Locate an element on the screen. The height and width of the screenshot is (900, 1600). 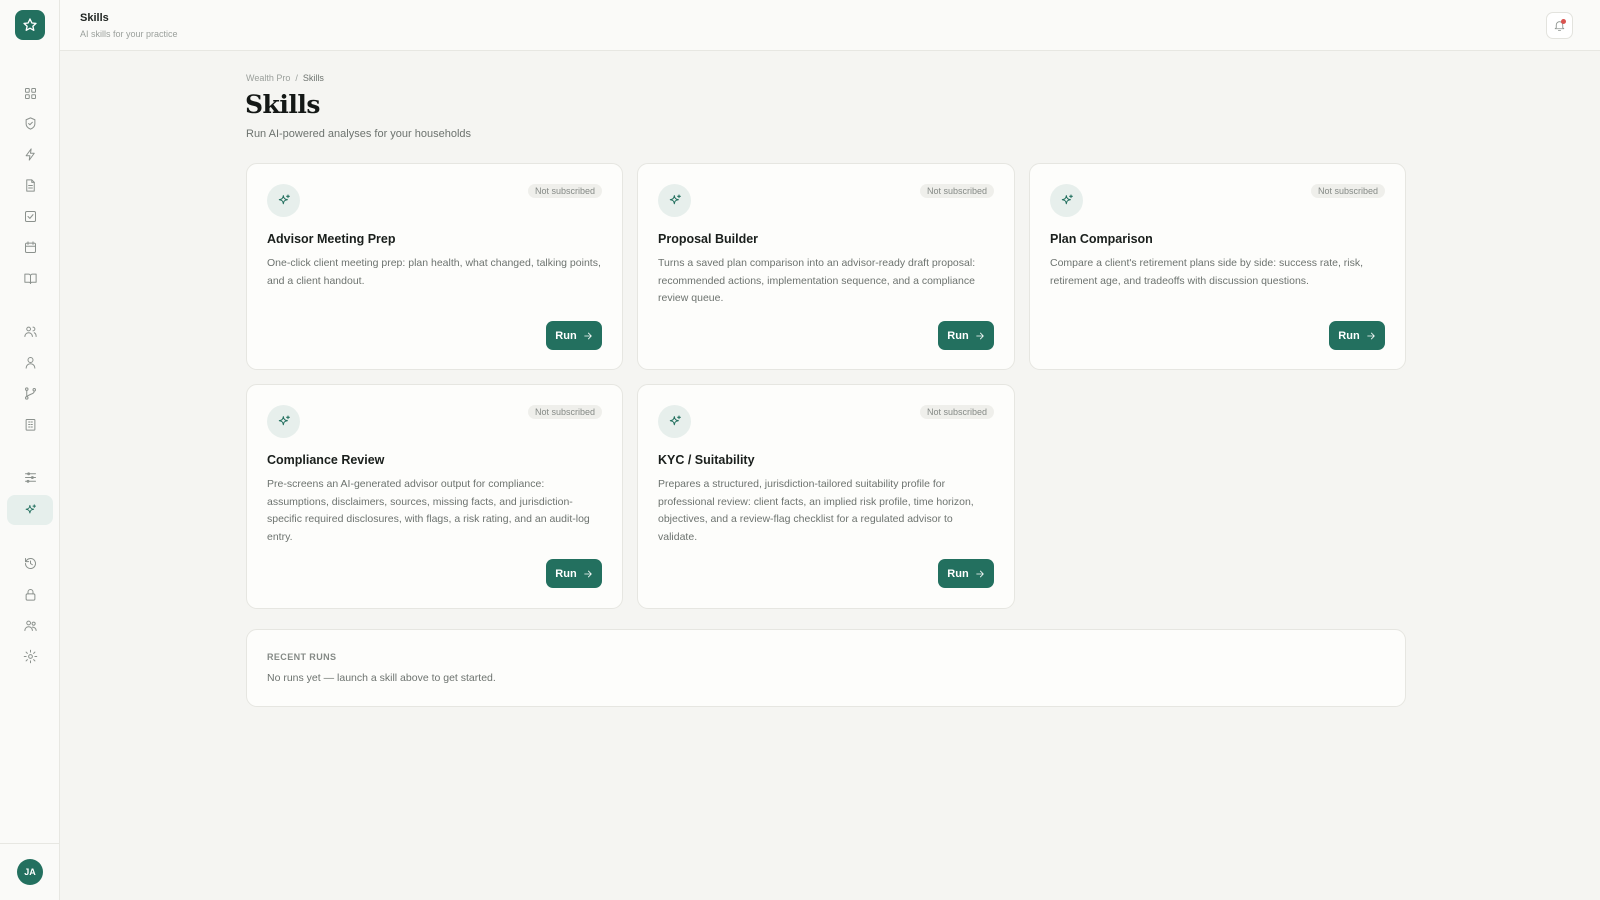
grid-icon is located at coordinates (30, 93).